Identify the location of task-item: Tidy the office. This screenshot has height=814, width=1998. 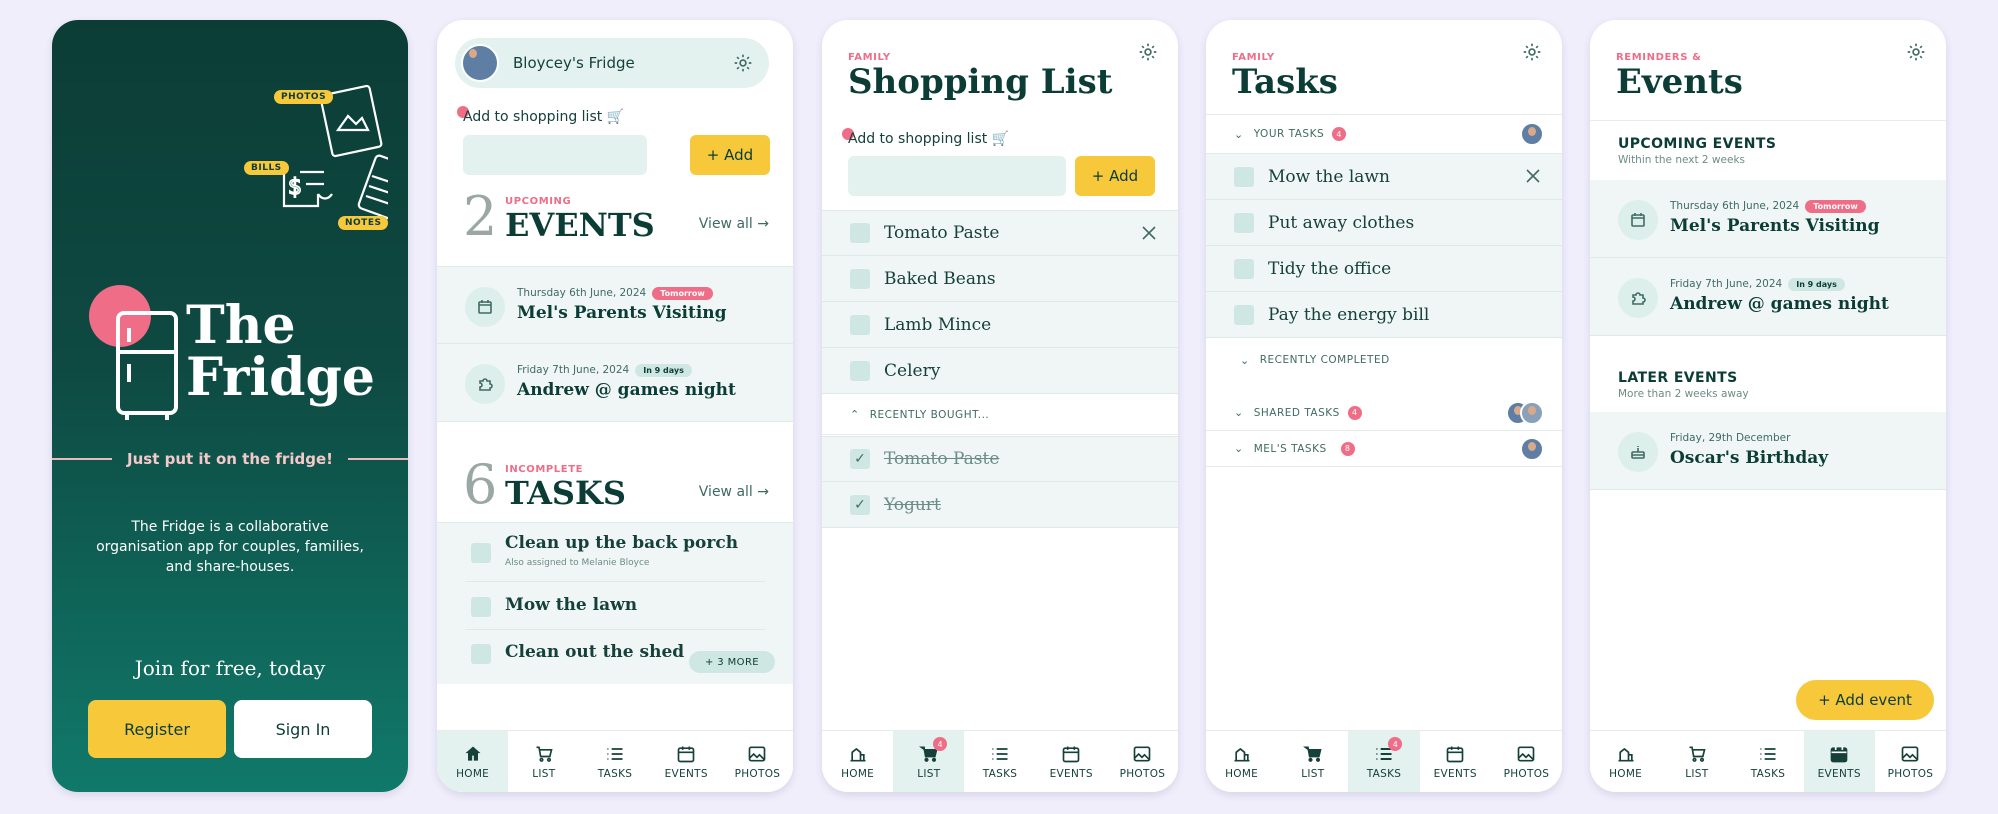
(1384, 269).